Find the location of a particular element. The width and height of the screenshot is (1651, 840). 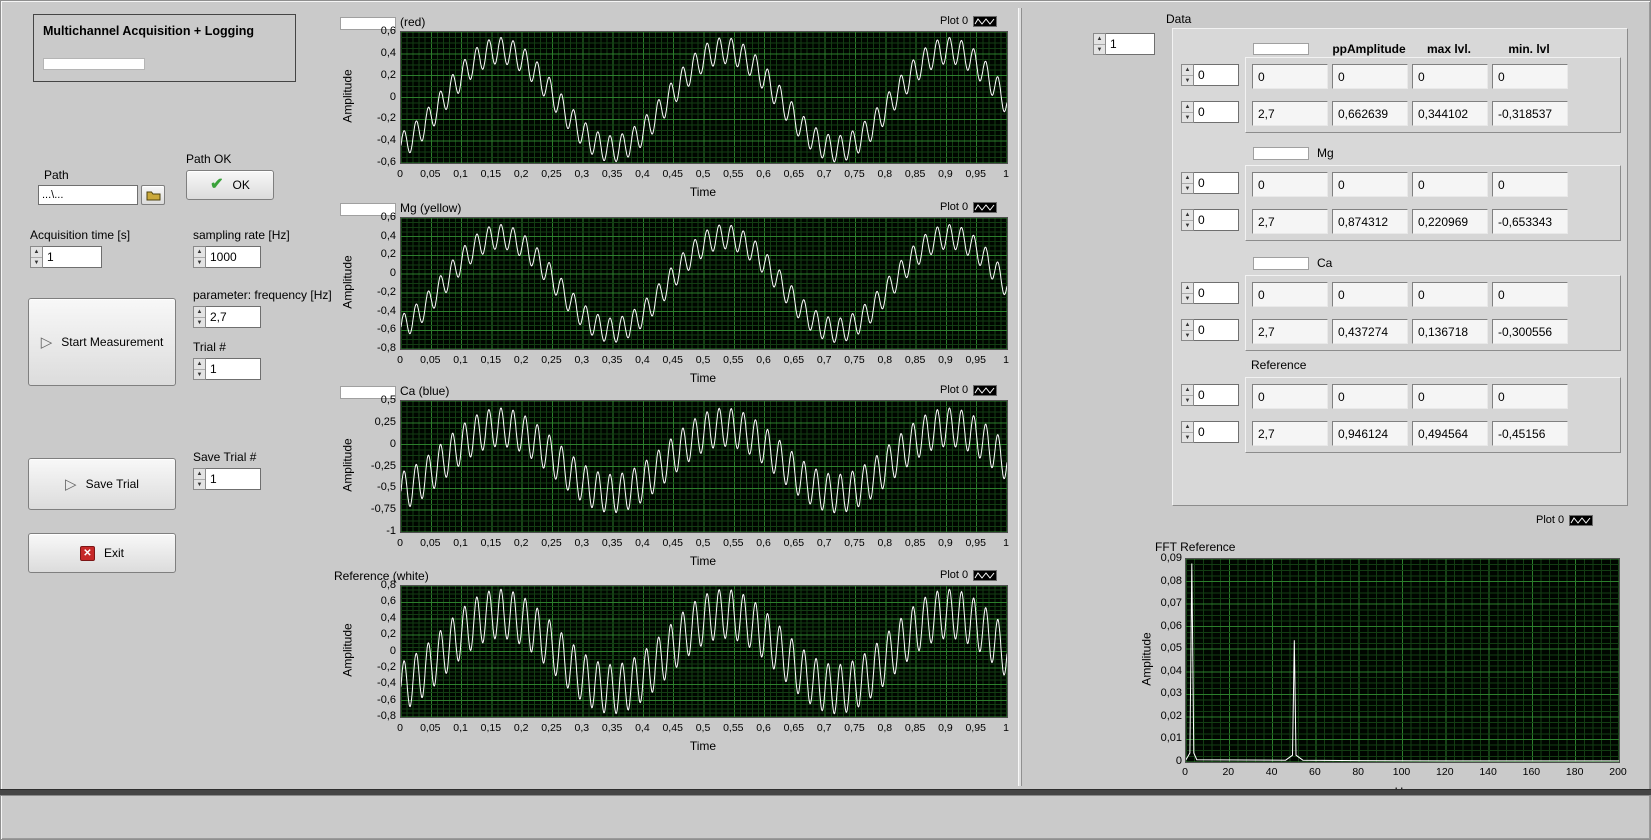

save-trial-number-value: 1 is located at coordinates (233, 479).